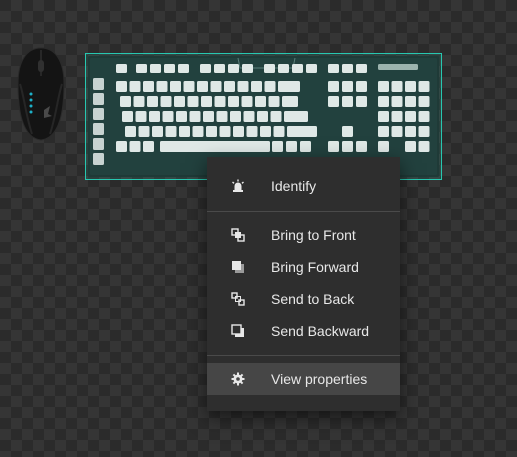 Image resolution: width=517 pixels, height=457 pixels. I want to click on menu-item-label: View properties, so click(319, 379).